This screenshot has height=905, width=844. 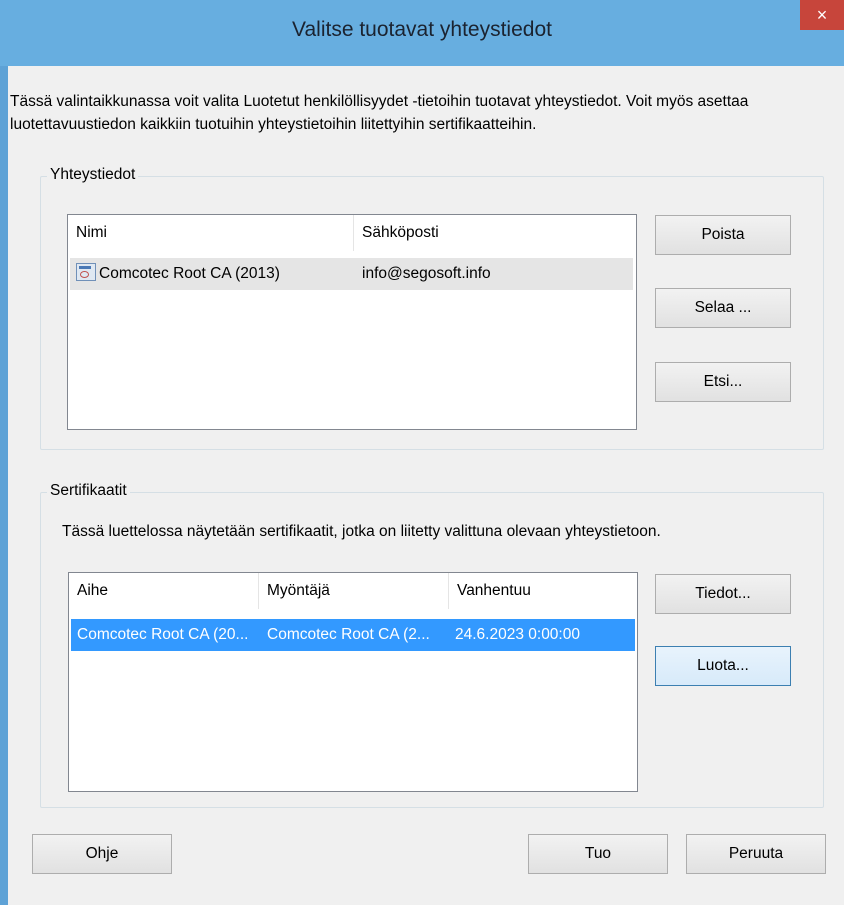 I want to click on remove-button: Poista, so click(x=723, y=235).